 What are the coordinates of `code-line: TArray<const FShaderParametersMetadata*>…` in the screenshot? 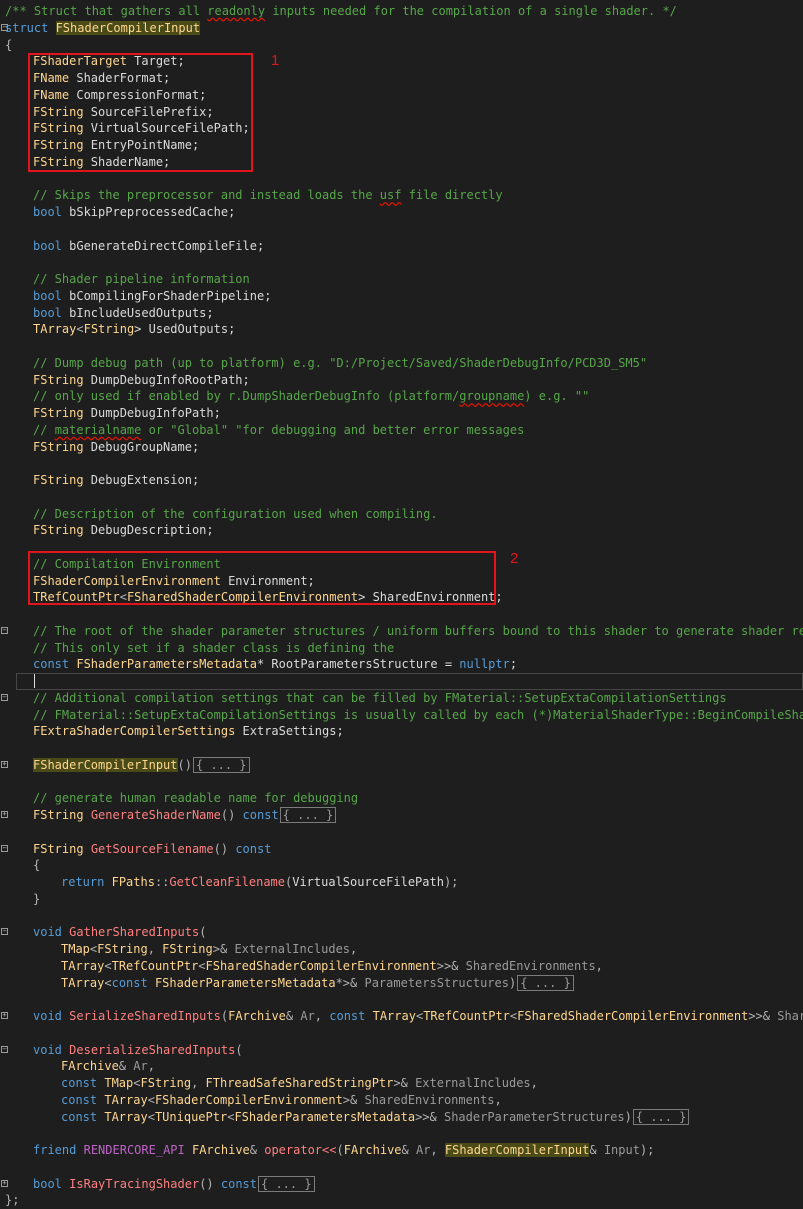 It's located at (401, 983).